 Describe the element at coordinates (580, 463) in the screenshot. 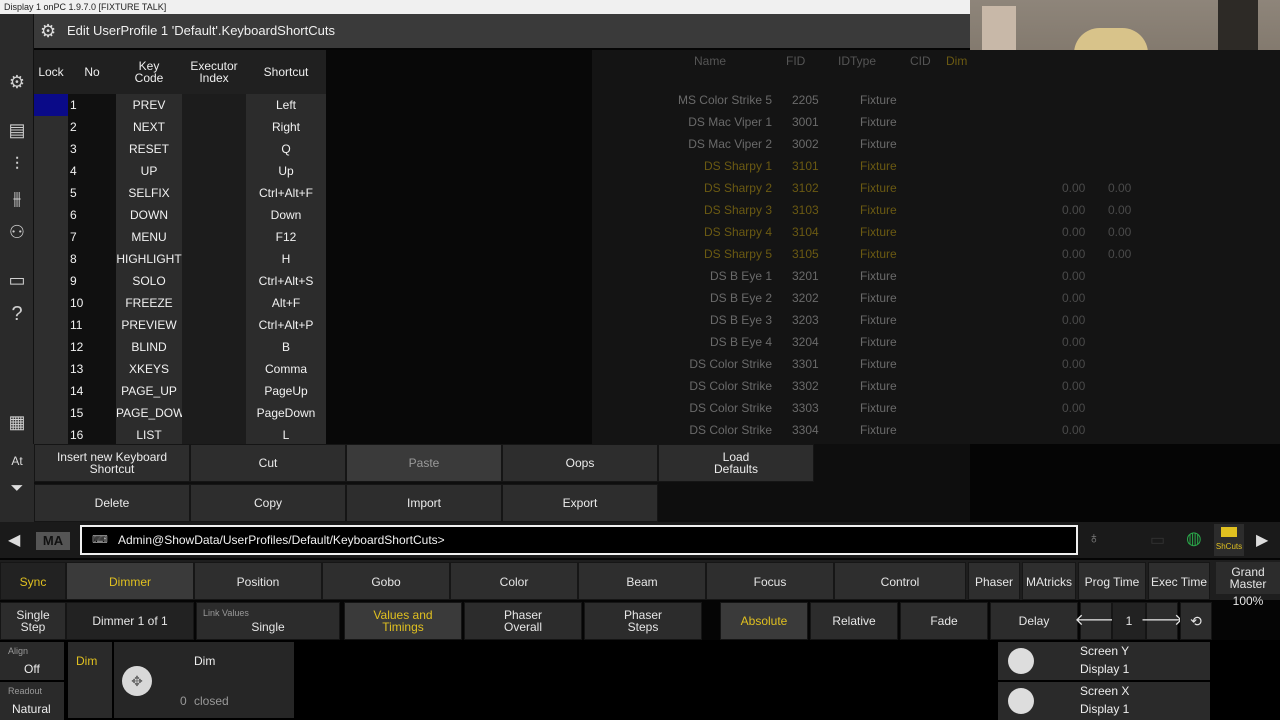

I see `oops-button: Oops` at that location.